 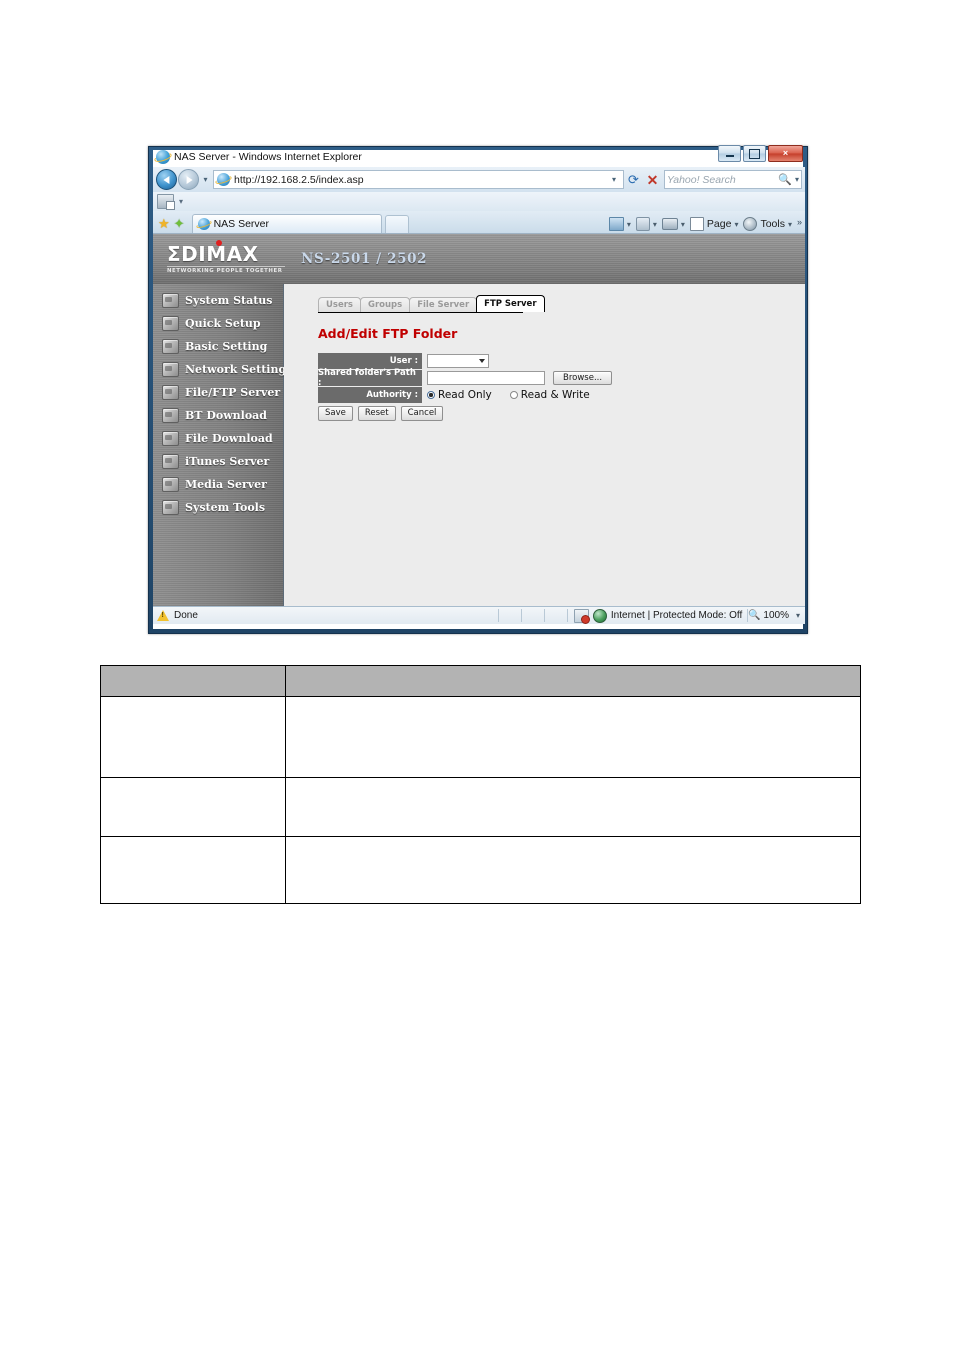 I want to click on address-bar: http://192.168.2.5/index.asp ▾, so click(x=418, y=179).